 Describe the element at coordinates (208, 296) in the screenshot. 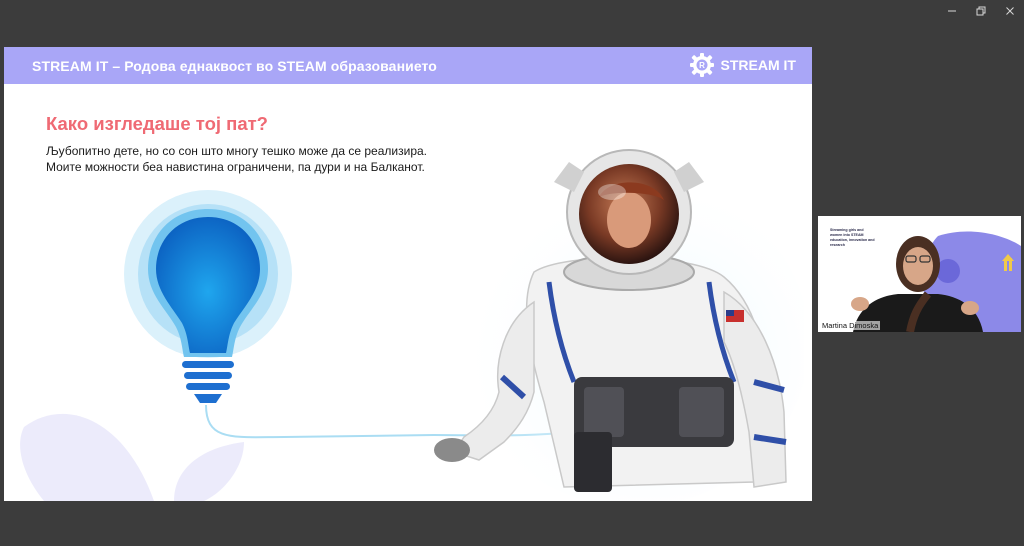

I see `light-bulb-icon` at that location.